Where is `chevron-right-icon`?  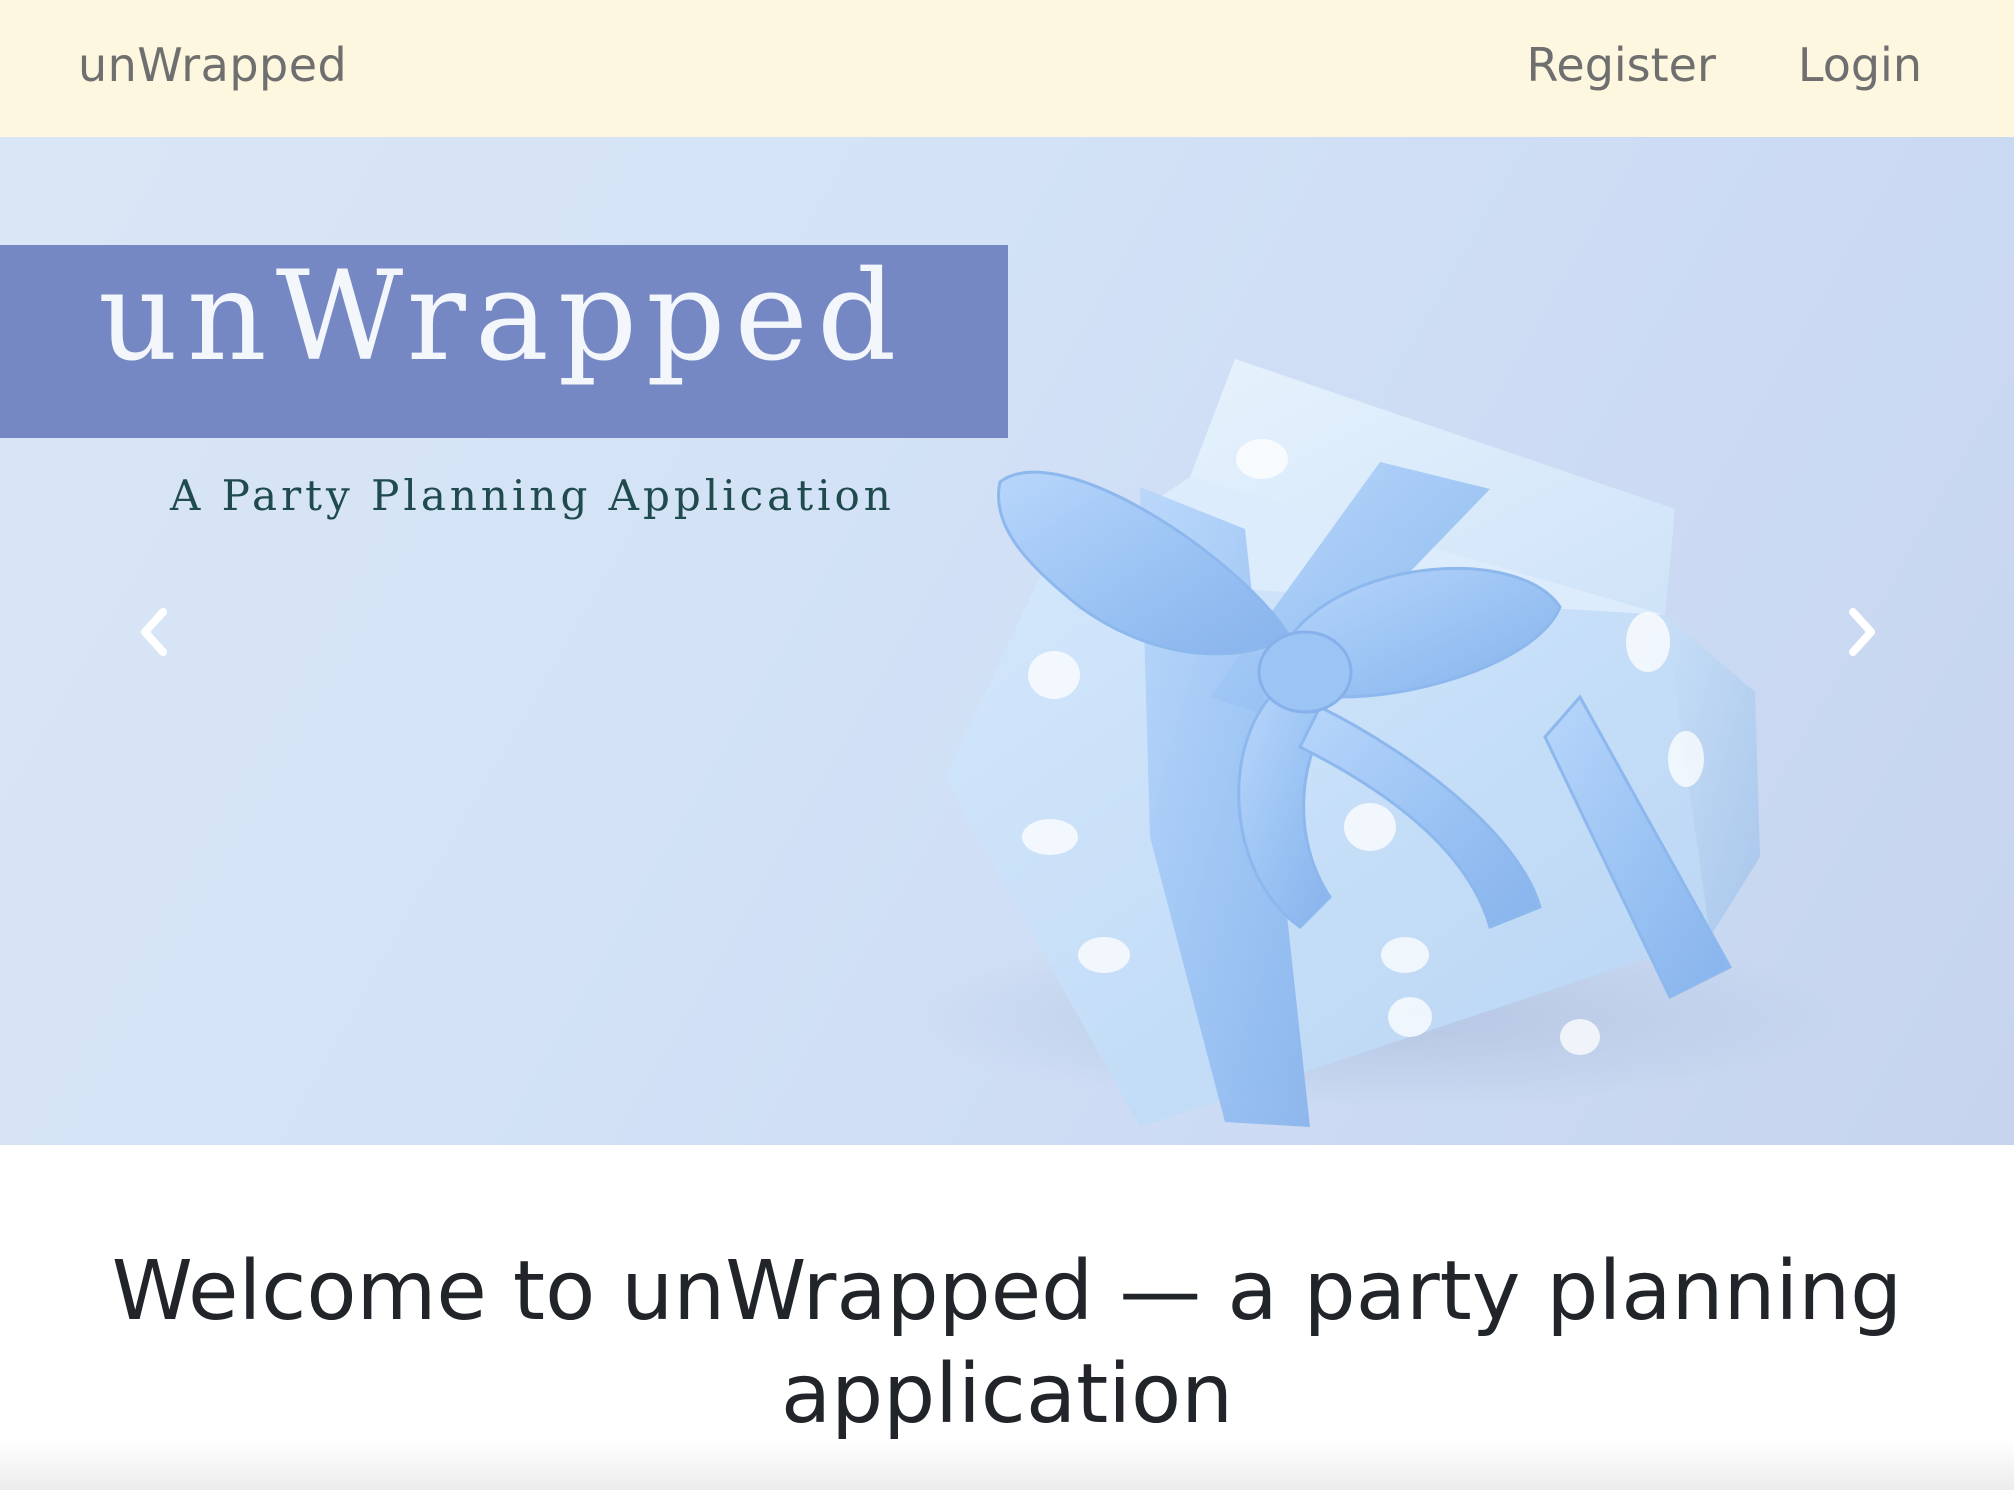 chevron-right-icon is located at coordinates (1862, 632).